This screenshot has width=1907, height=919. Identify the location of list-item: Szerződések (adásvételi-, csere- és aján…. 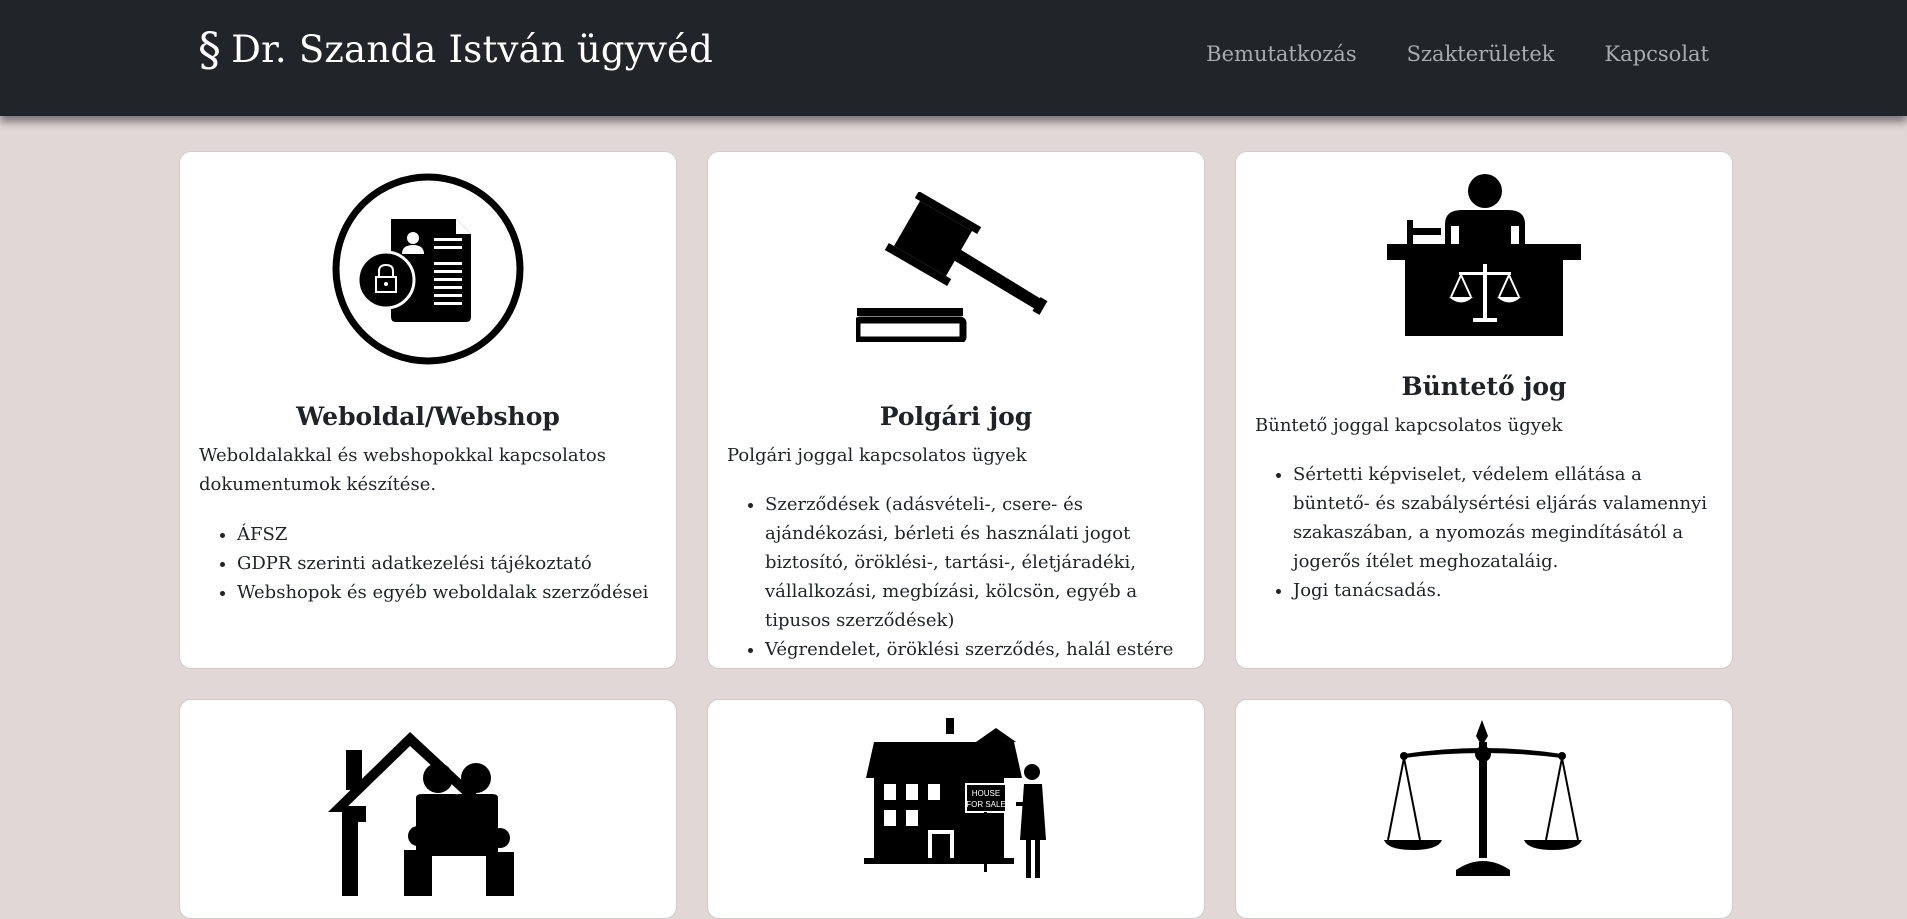
(977, 562).